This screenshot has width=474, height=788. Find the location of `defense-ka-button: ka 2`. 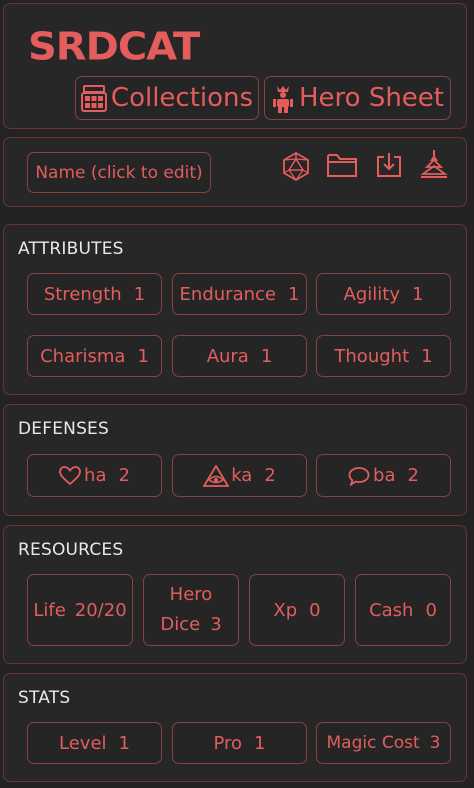

defense-ka-button: ka 2 is located at coordinates (239, 475).